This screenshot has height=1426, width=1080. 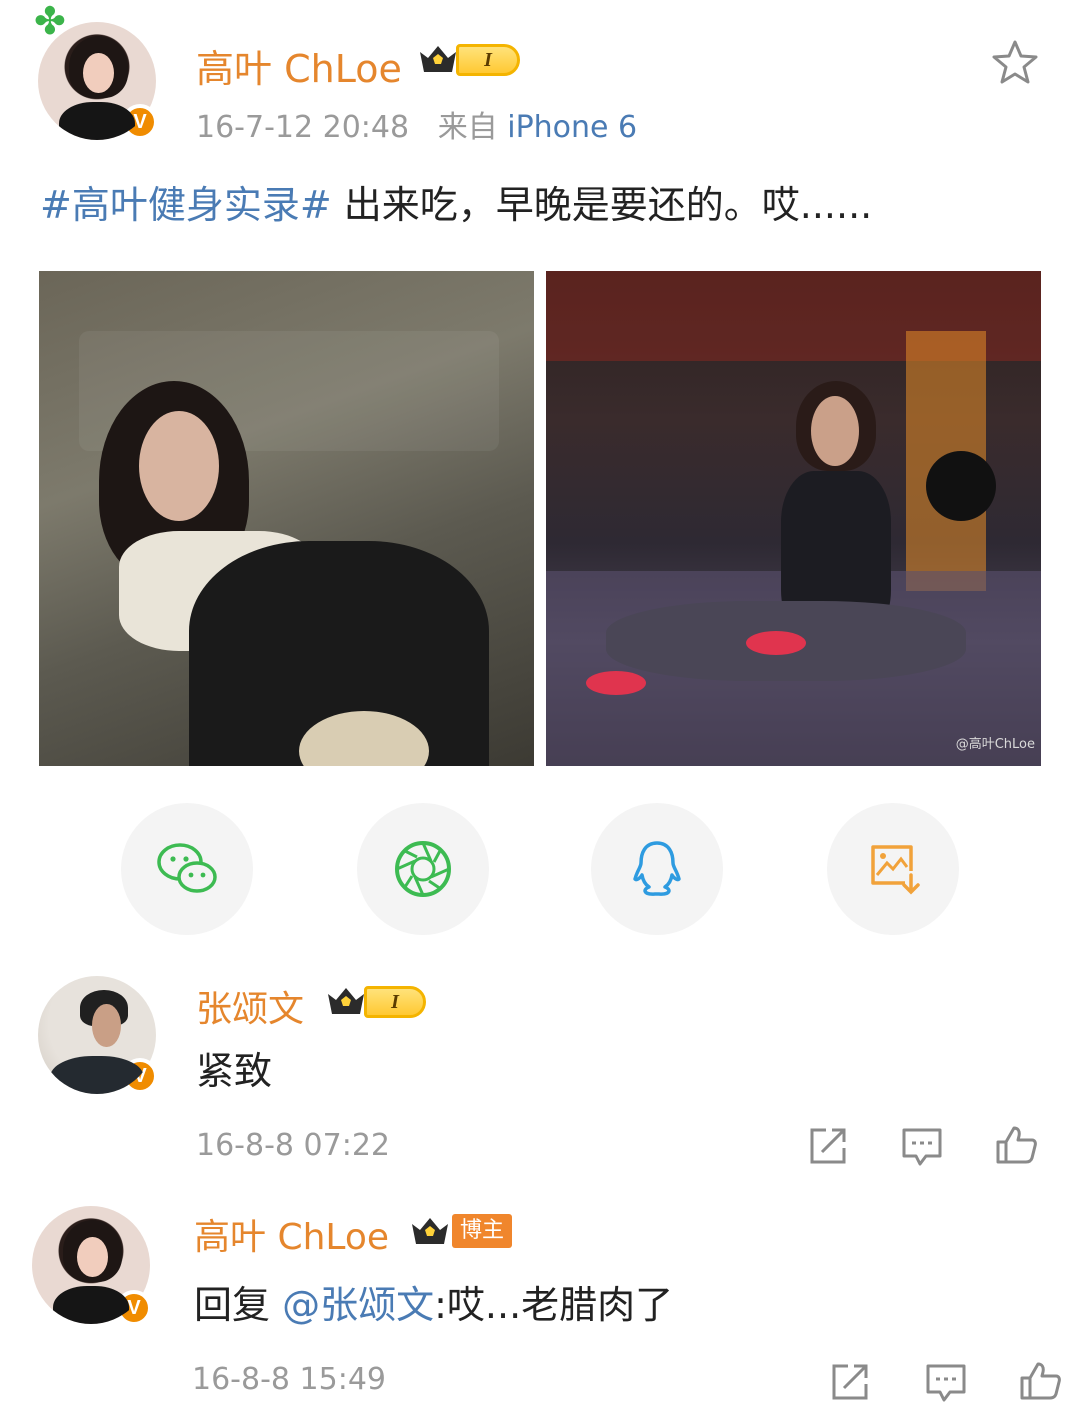 I want to click on reply-text: 回复 @张颂文:哎...老腊肉了, so click(x=433, y=1301).